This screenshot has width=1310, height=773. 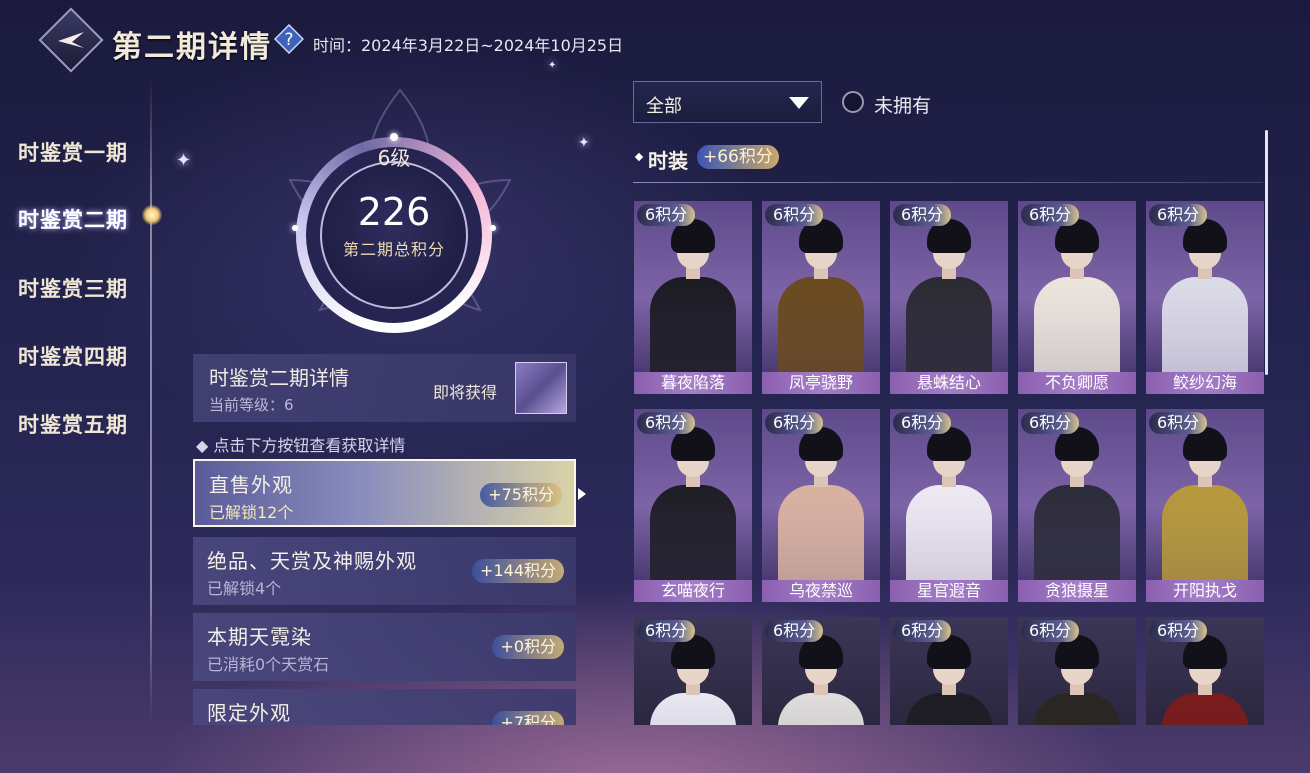 I want to click on selected-arrow-icon, so click(x=582, y=494).